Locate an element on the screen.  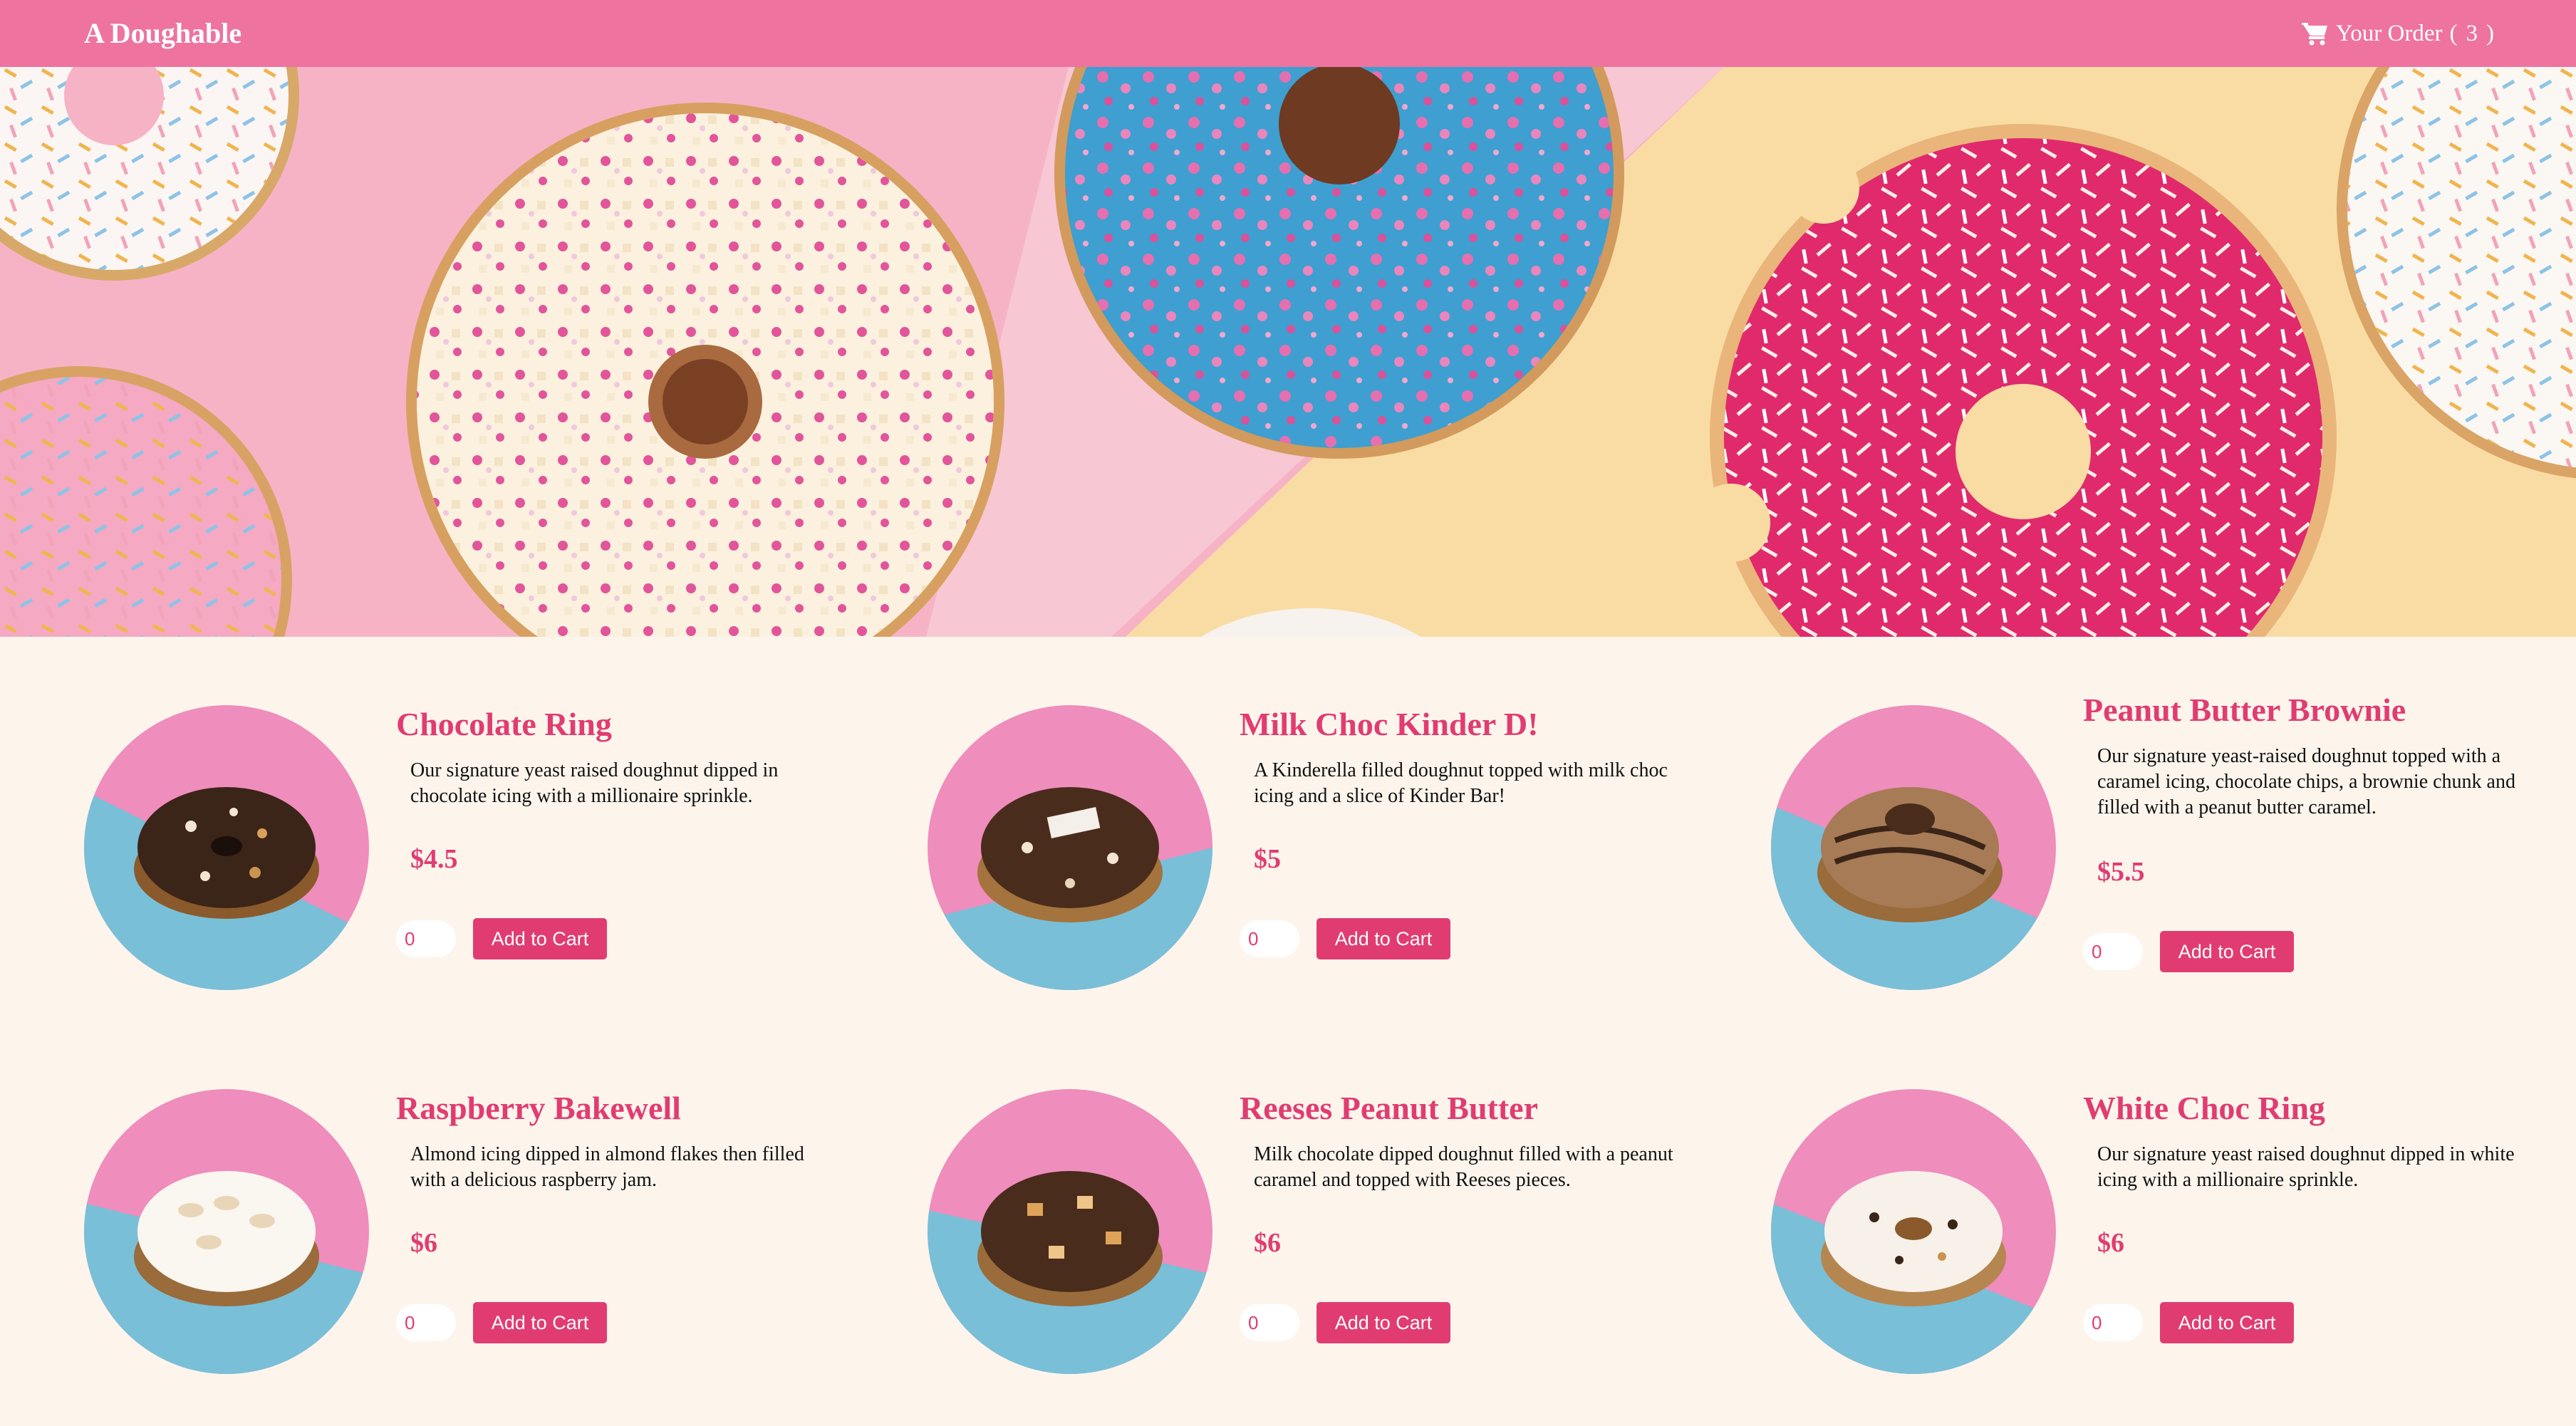
your-order-link: Your Order ( 3 ) is located at coordinates (2397, 33).